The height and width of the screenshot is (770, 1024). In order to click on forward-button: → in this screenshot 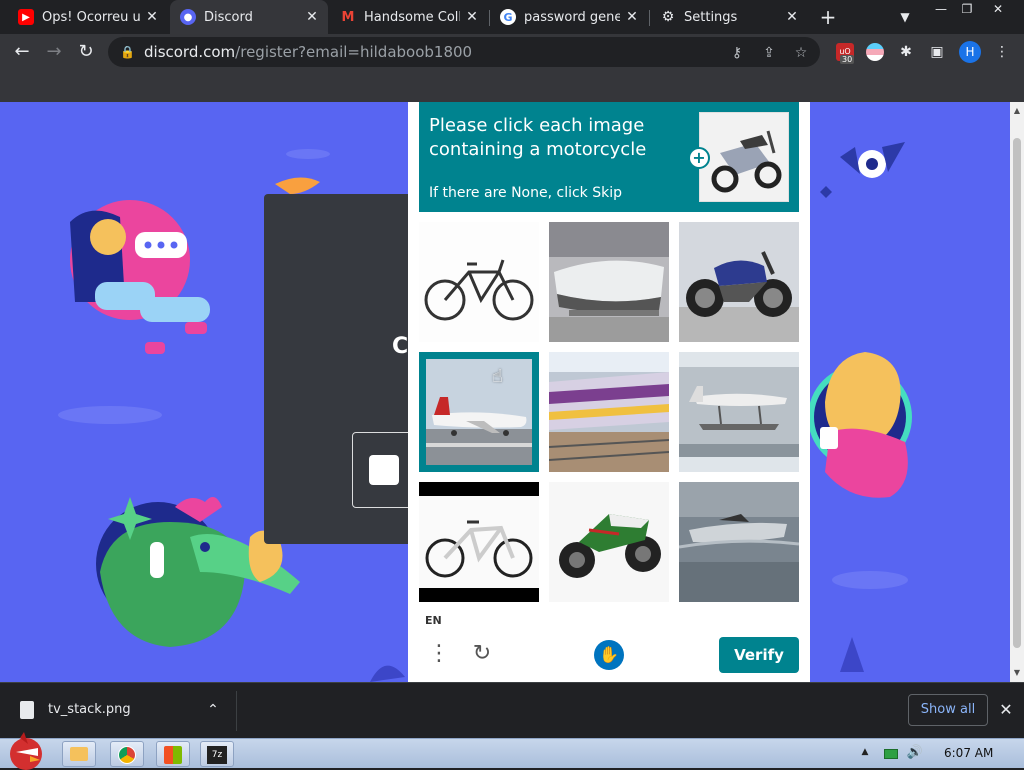, I will do `click(54, 52)`.